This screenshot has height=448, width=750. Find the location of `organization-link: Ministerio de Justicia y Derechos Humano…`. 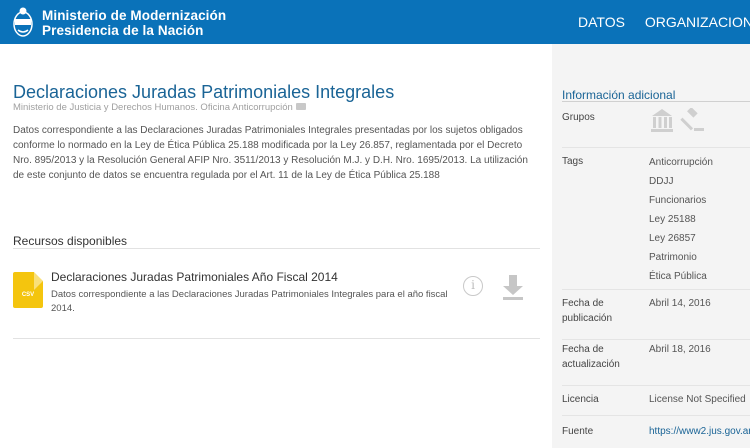

organization-link: Ministerio de Justicia y Derechos Humano… is located at coordinates (153, 107).